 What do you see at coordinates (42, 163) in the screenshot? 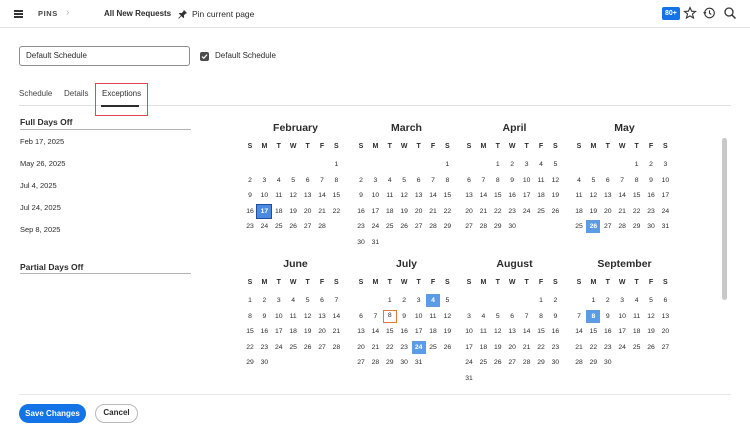
I see `full-day-off-item: May 26, 2025` at bounding box center [42, 163].